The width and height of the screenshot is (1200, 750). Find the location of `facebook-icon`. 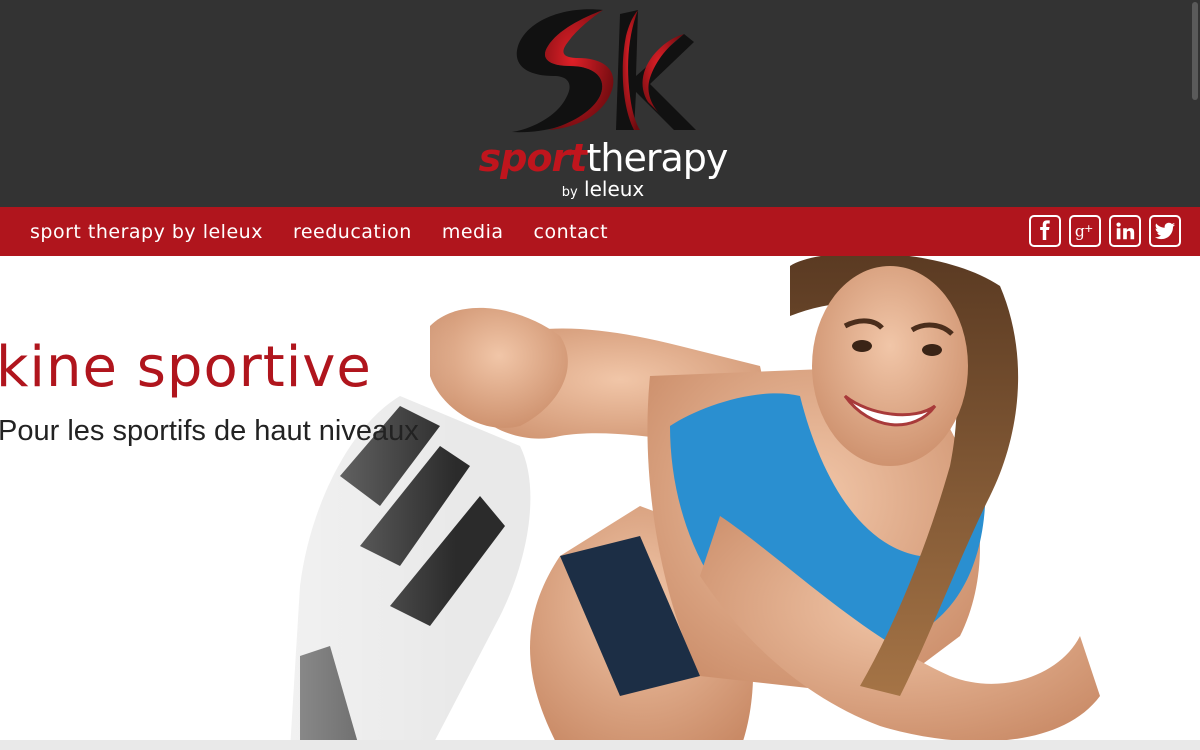

facebook-icon is located at coordinates (1045, 230).